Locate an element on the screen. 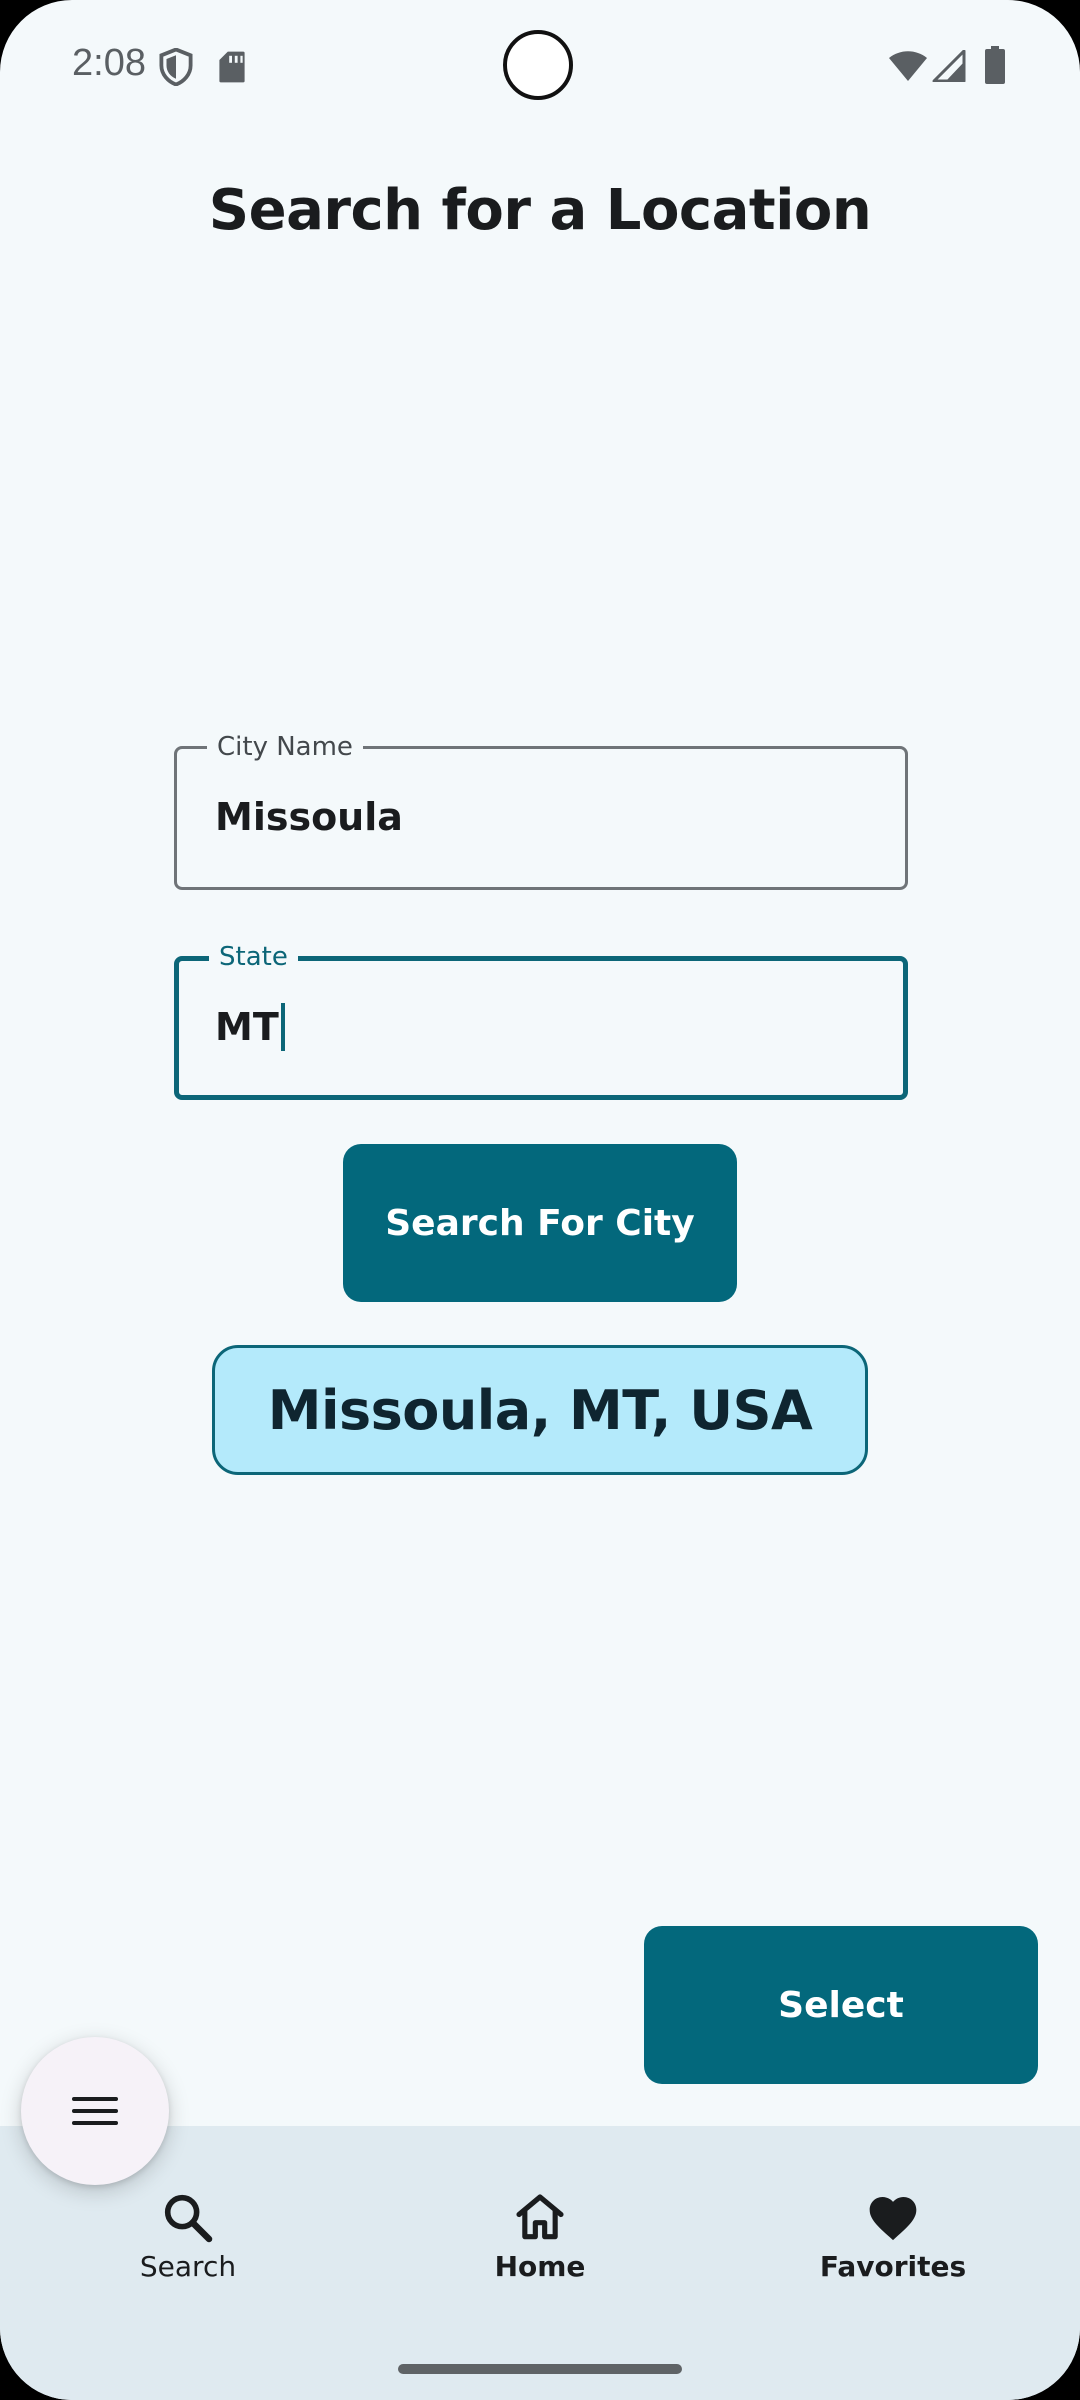 Image resolution: width=1080 pixels, height=2400 pixels. sd-card-icon is located at coordinates (232, 67).